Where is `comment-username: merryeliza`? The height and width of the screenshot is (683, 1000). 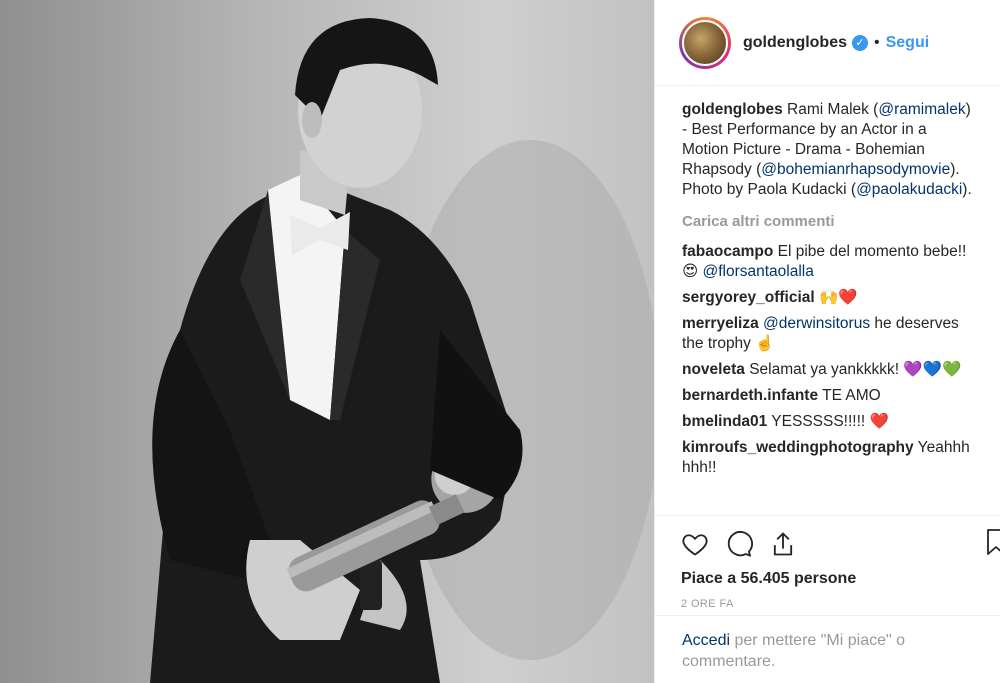 comment-username: merryeliza is located at coordinates (720, 323).